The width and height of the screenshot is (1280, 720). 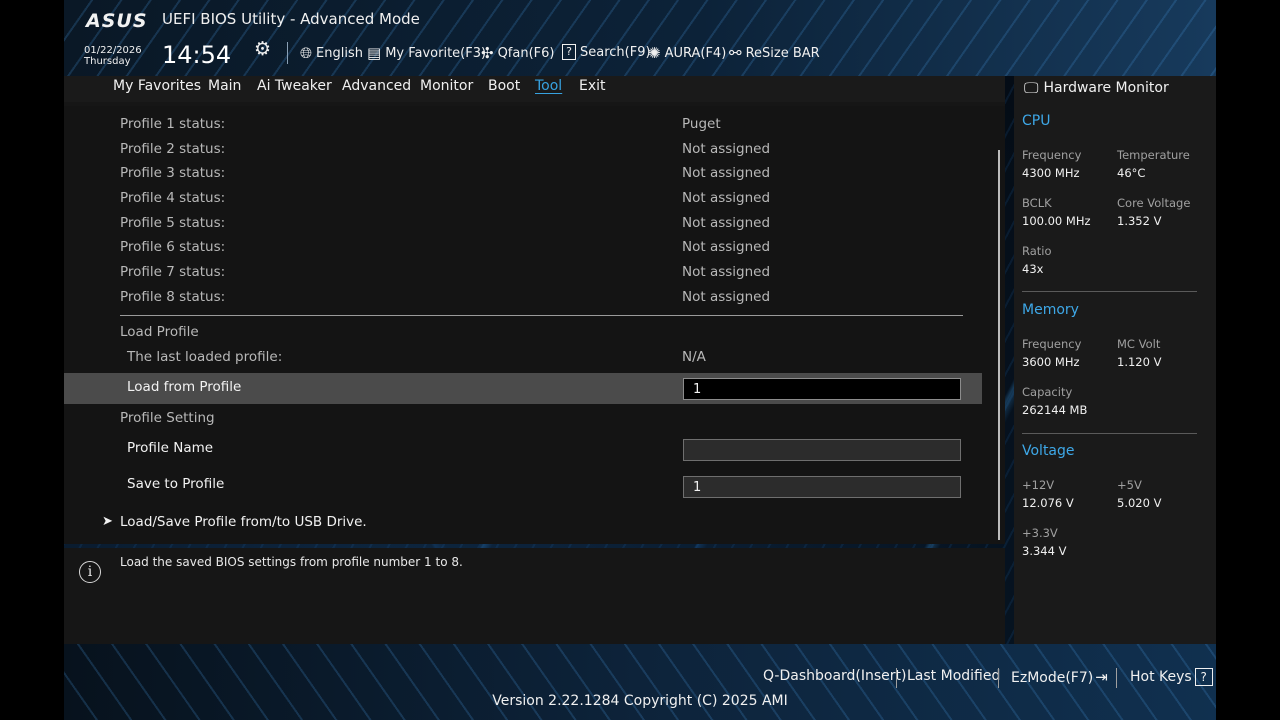 What do you see at coordinates (1106, 88) in the screenshot?
I see `hardware-monitor-label: Hardware Monitor` at bounding box center [1106, 88].